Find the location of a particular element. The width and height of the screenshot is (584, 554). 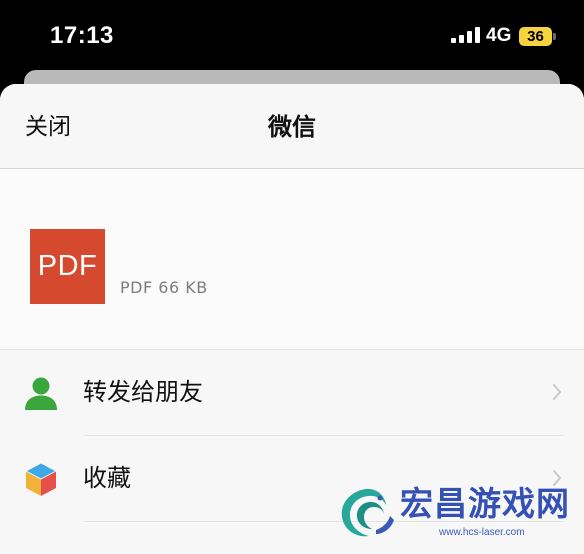

close-button: 关闭 is located at coordinates (48, 127).